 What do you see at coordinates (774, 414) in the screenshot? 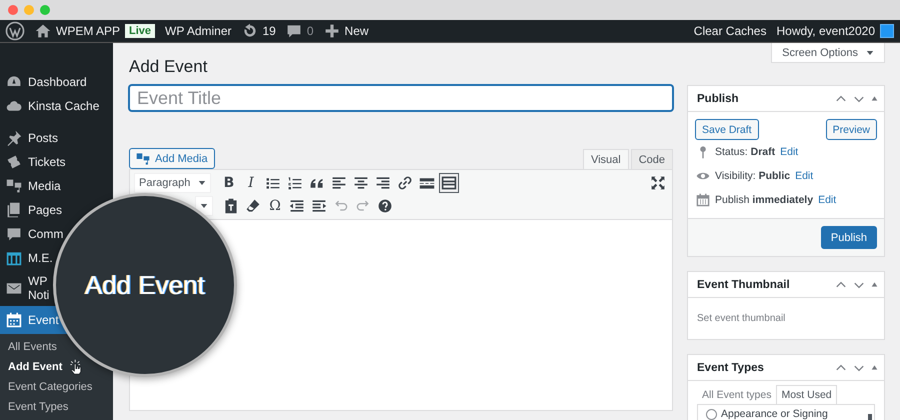
I see `option-label: Appearance or Signing` at bounding box center [774, 414].